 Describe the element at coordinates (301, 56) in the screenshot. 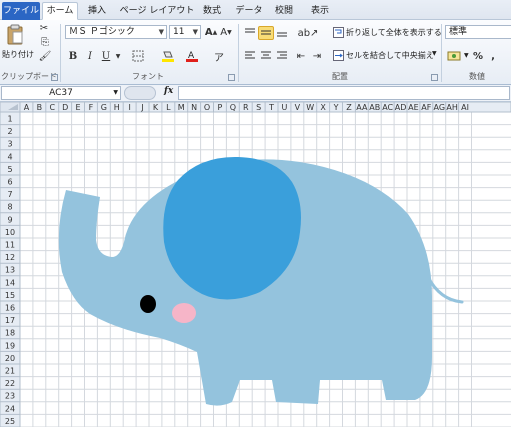

I see `decrease-indent-icon: ⇤` at that location.